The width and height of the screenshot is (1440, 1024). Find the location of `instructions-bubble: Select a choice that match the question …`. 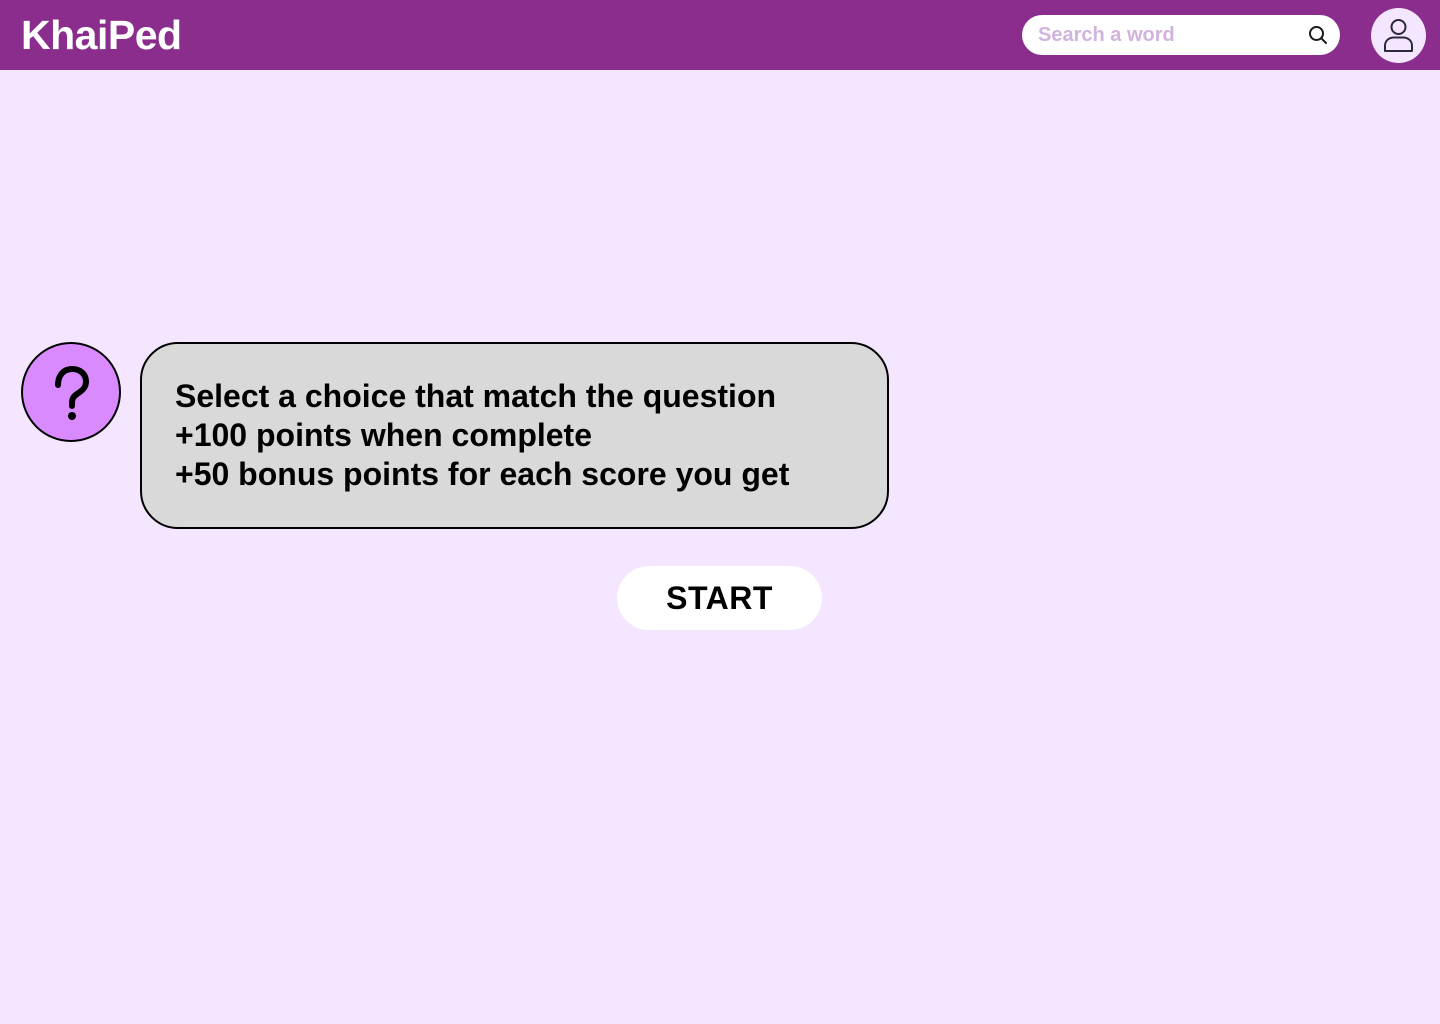

instructions-bubble: Select a choice that match the question … is located at coordinates (514, 435).